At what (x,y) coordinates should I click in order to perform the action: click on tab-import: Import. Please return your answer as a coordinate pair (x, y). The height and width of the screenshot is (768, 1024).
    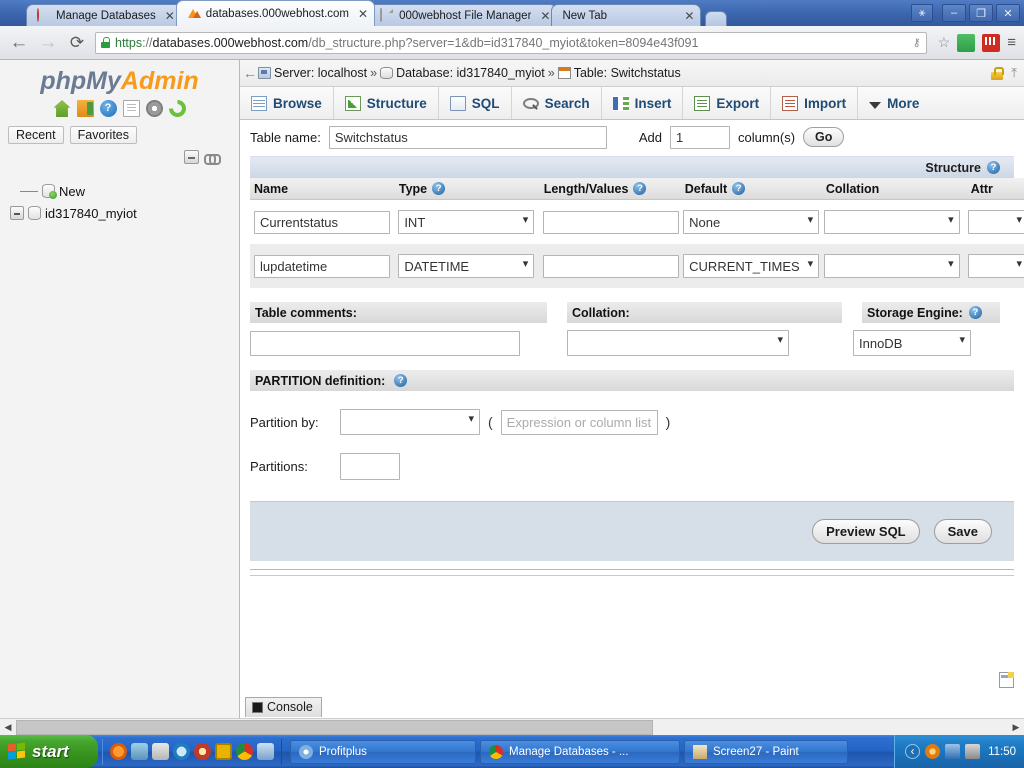
    Looking at the image, I should click on (815, 103).